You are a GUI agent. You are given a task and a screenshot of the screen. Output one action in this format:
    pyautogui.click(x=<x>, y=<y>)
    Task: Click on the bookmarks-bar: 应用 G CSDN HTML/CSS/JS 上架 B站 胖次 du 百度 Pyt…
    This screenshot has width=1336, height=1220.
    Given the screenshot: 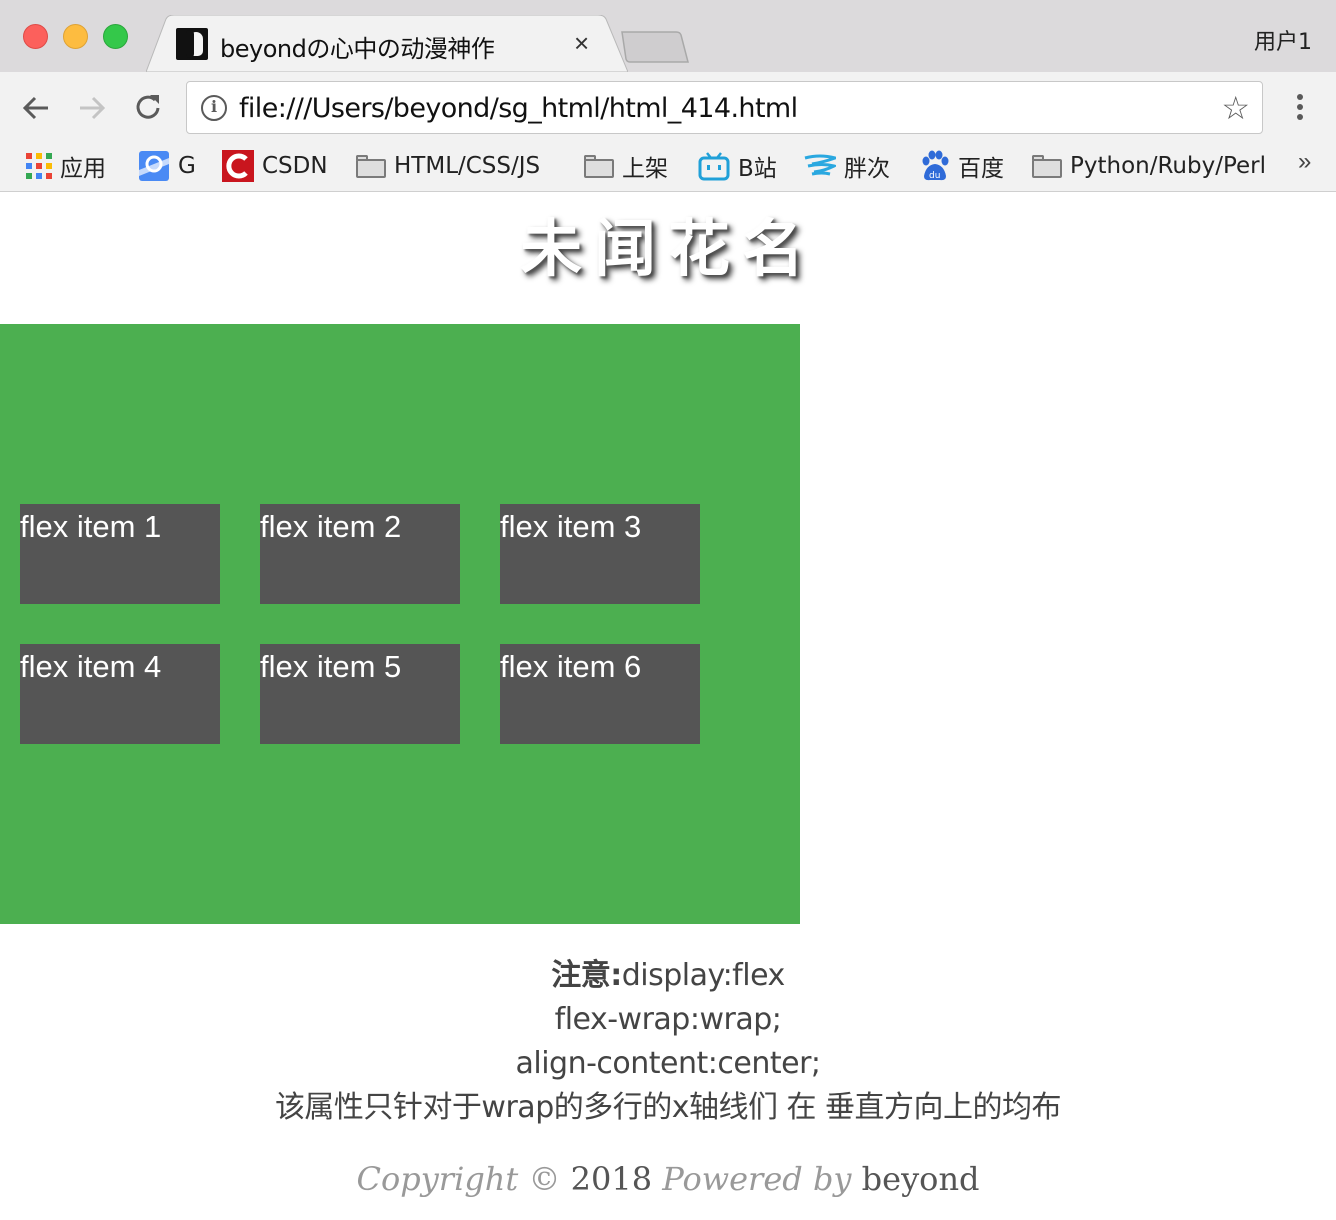 What is the action you would take?
    pyautogui.click(x=668, y=168)
    